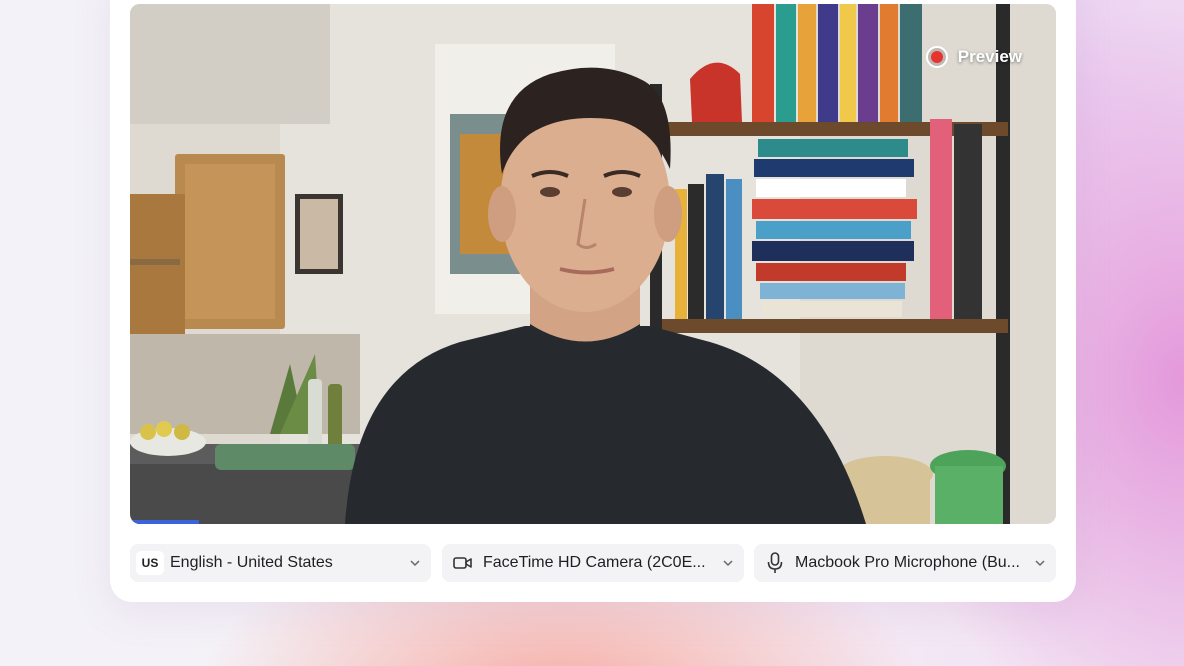  Describe the element at coordinates (775, 563) in the screenshot. I see `microphone-icon` at that location.